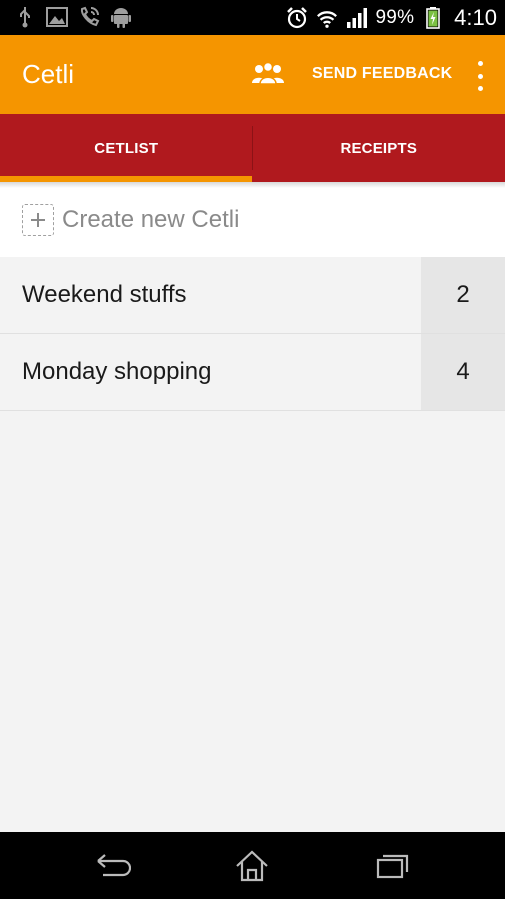 This screenshot has width=505, height=899. Describe the element at coordinates (151, 219) in the screenshot. I see `create-new-cetli-label: Create new Cetli` at that location.